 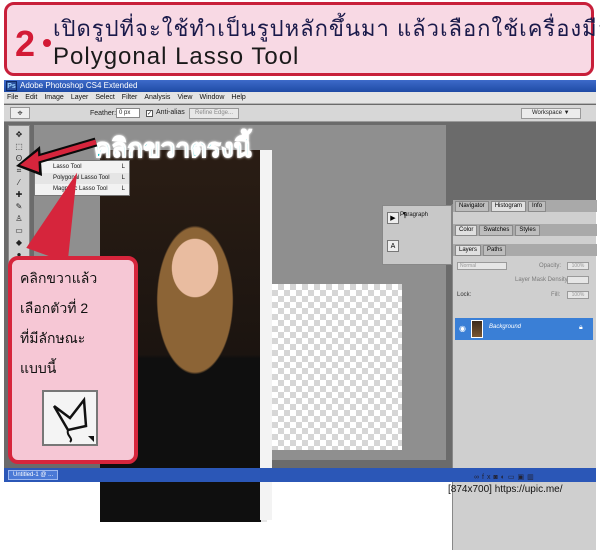 What do you see at coordinates (525, 250) in the screenshot?
I see `layers-tabs: Layers Paths` at bounding box center [525, 250].